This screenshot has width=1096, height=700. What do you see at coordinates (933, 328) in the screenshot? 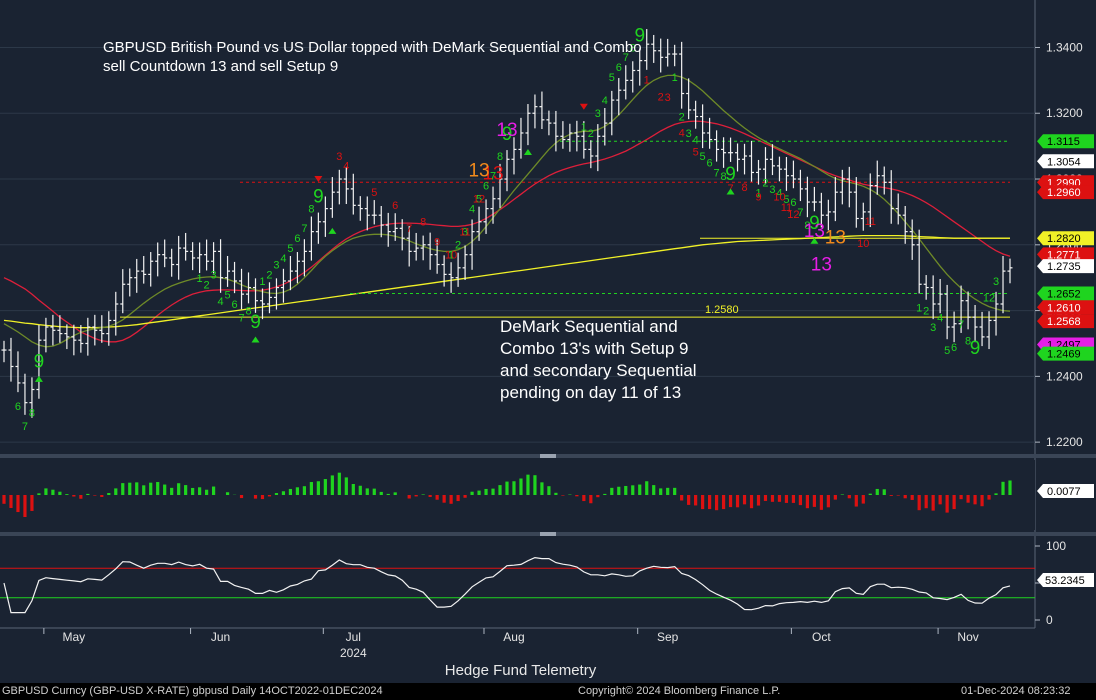
I see `setup-count-label: 3` at bounding box center [933, 328].